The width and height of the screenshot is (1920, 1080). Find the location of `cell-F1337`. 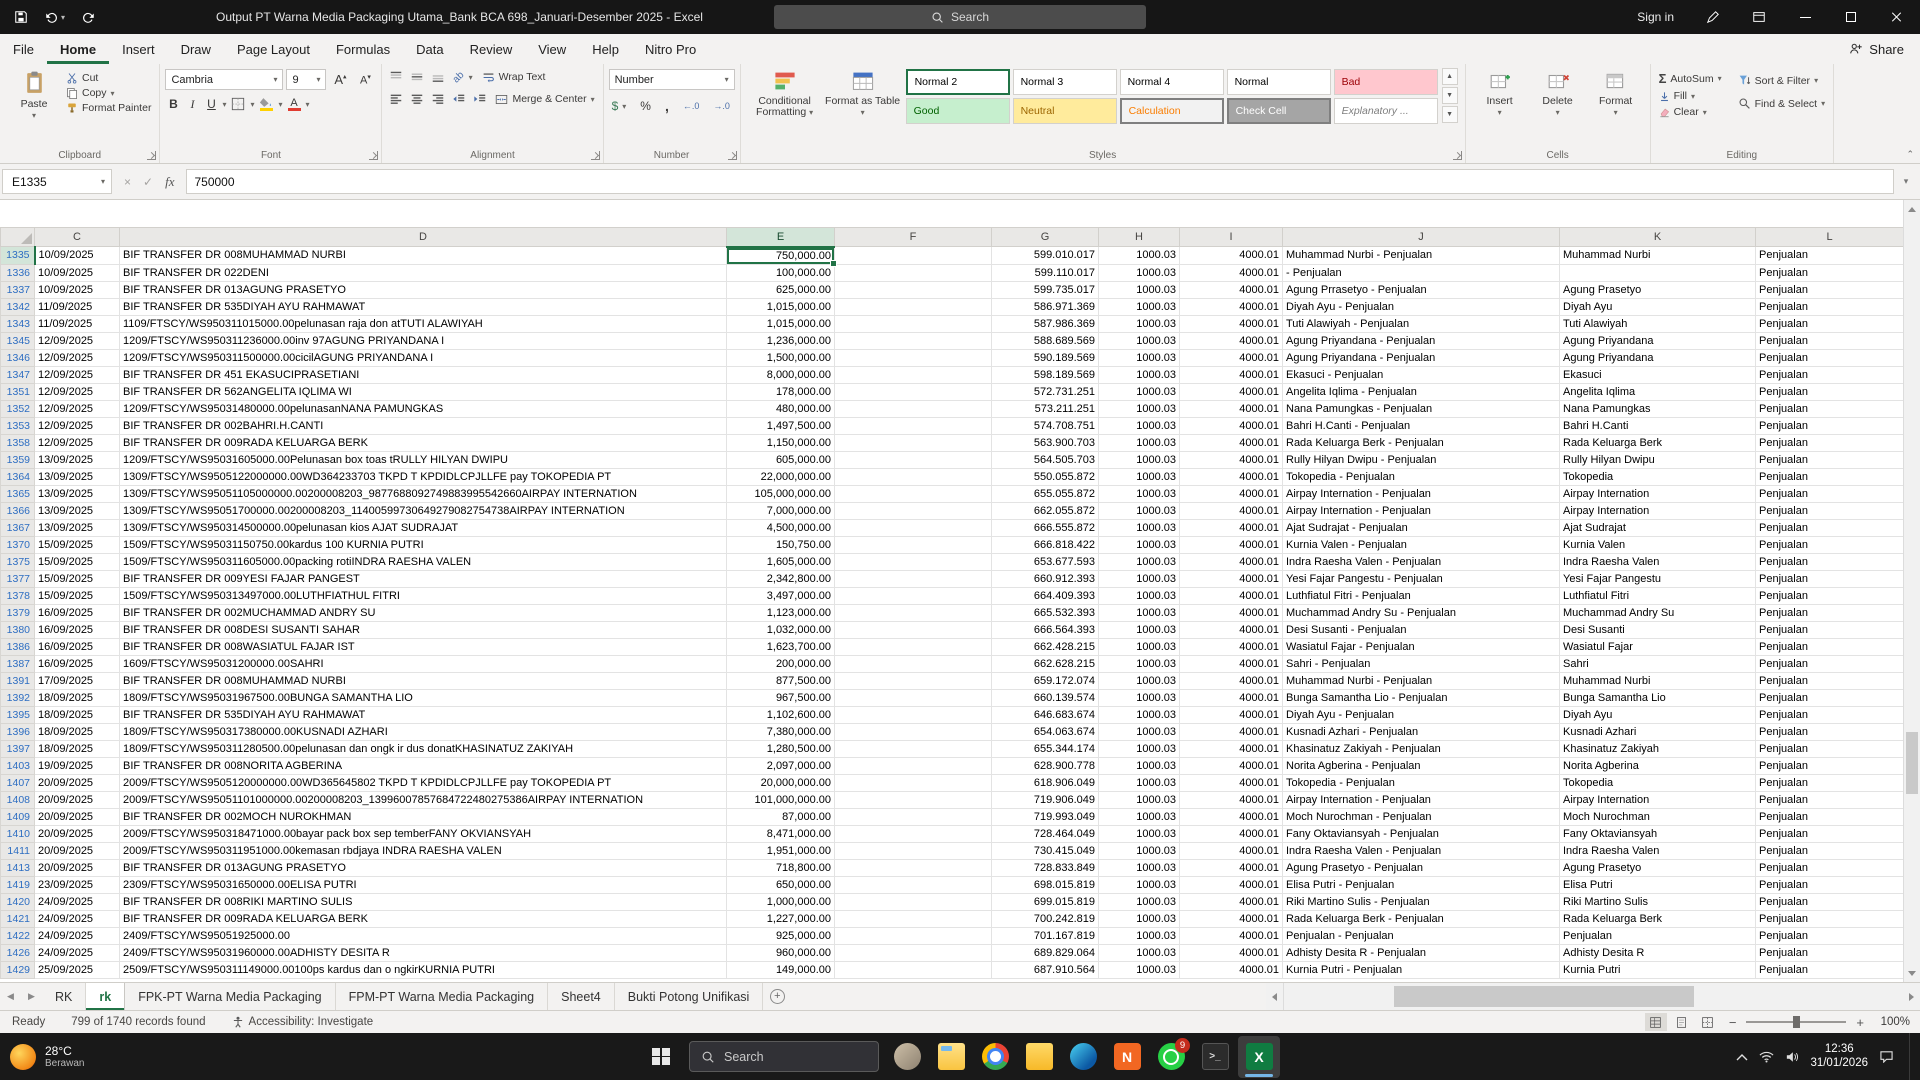

cell-F1337 is located at coordinates (913, 290).